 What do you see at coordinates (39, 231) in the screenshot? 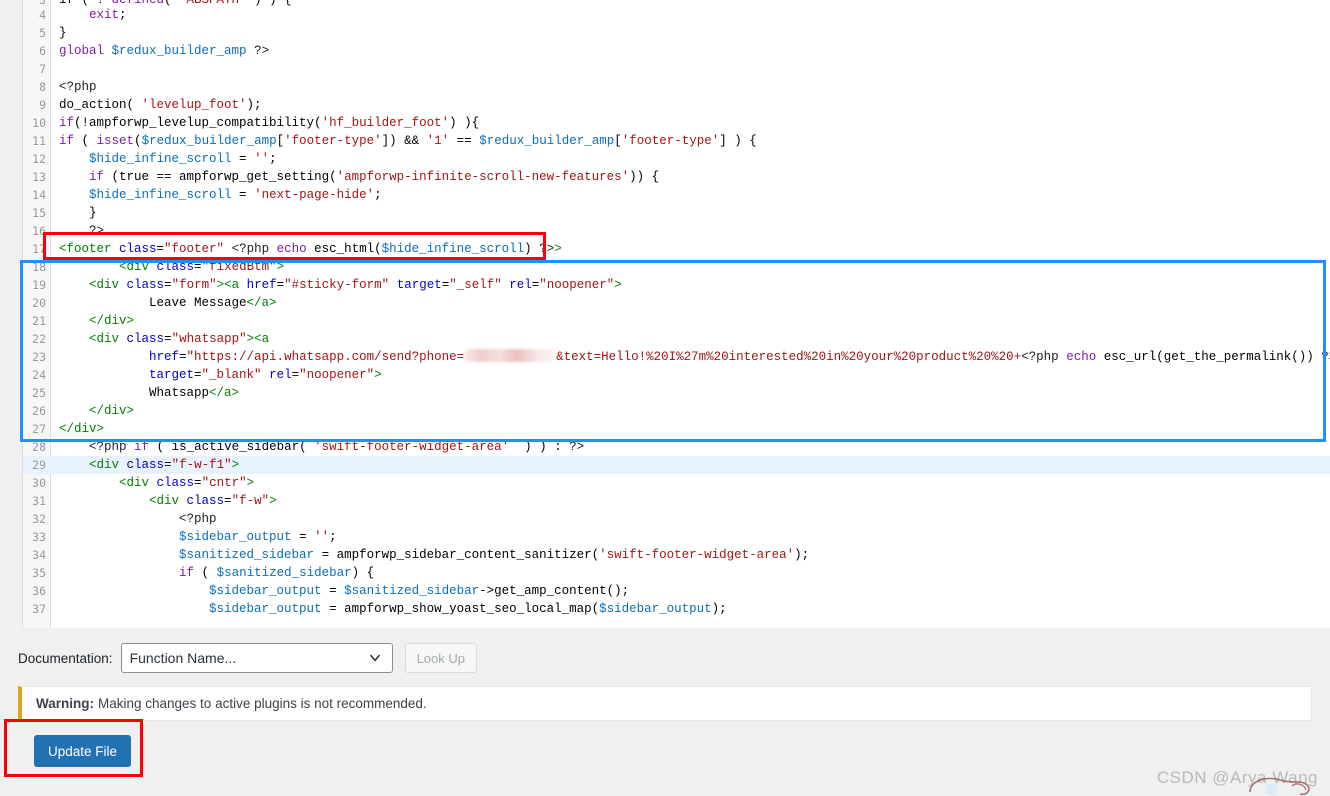
I see `line-number: 16` at bounding box center [39, 231].